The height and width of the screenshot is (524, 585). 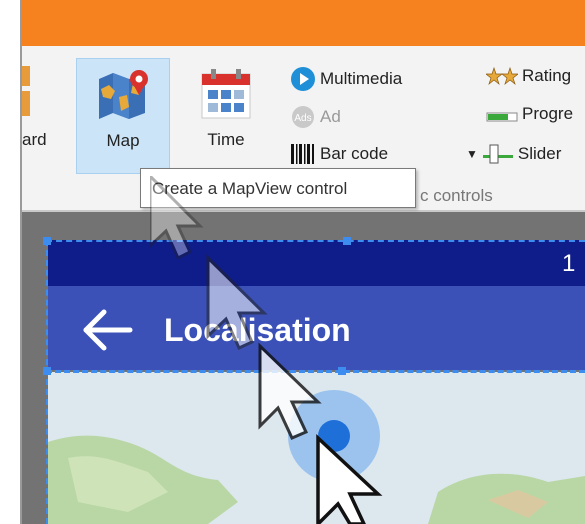 What do you see at coordinates (354, 153) in the screenshot?
I see `barcode-label: Bar code` at bounding box center [354, 153].